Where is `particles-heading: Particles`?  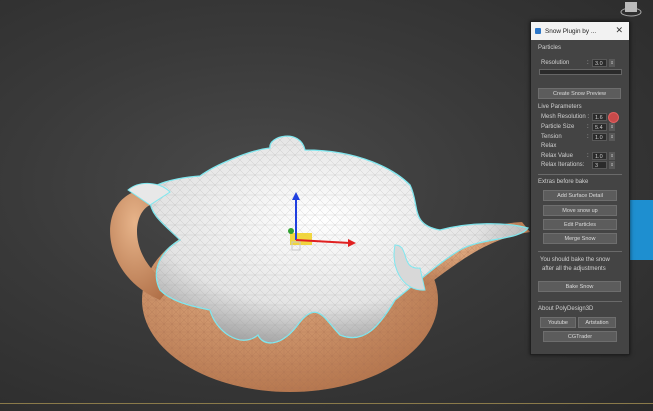
particles-heading: Particles is located at coordinates (550, 48).